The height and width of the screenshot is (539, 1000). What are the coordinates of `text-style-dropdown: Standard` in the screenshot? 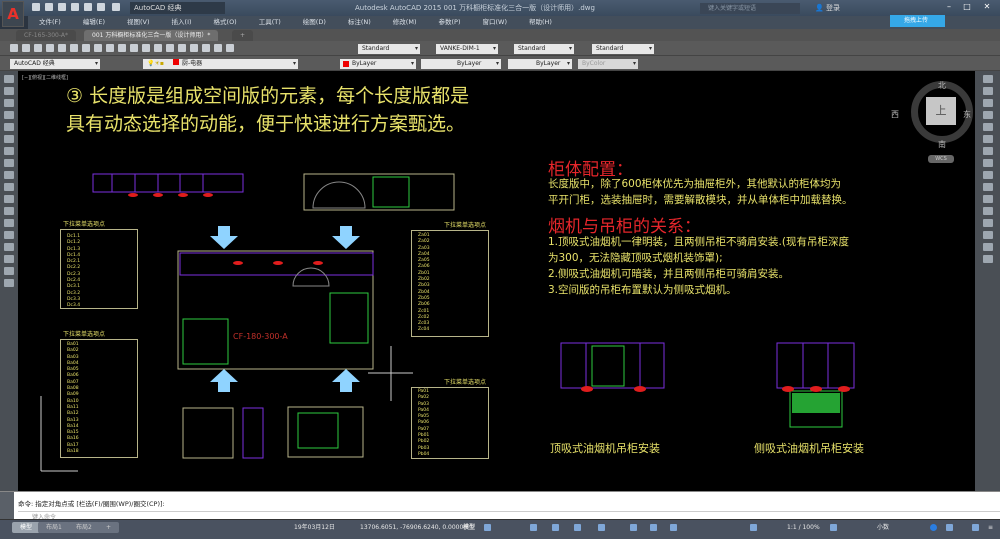 It's located at (389, 49).